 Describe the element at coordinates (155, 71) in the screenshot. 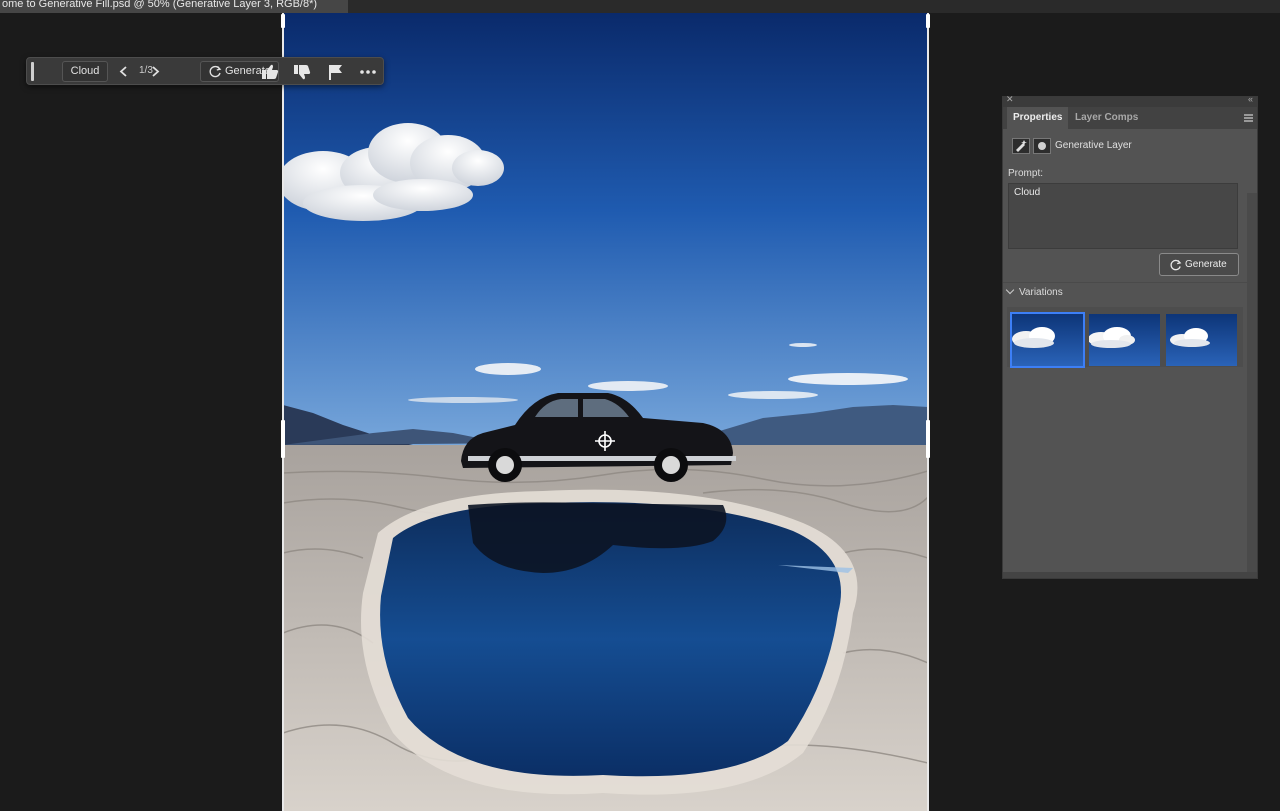

I see `chevron-right-icon` at that location.